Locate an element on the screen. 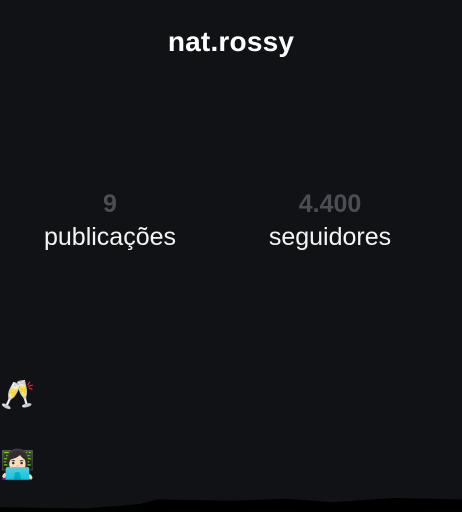  laptop-woman-emoji-icon: 👩🏻‍💻 is located at coordinates (17, 464).